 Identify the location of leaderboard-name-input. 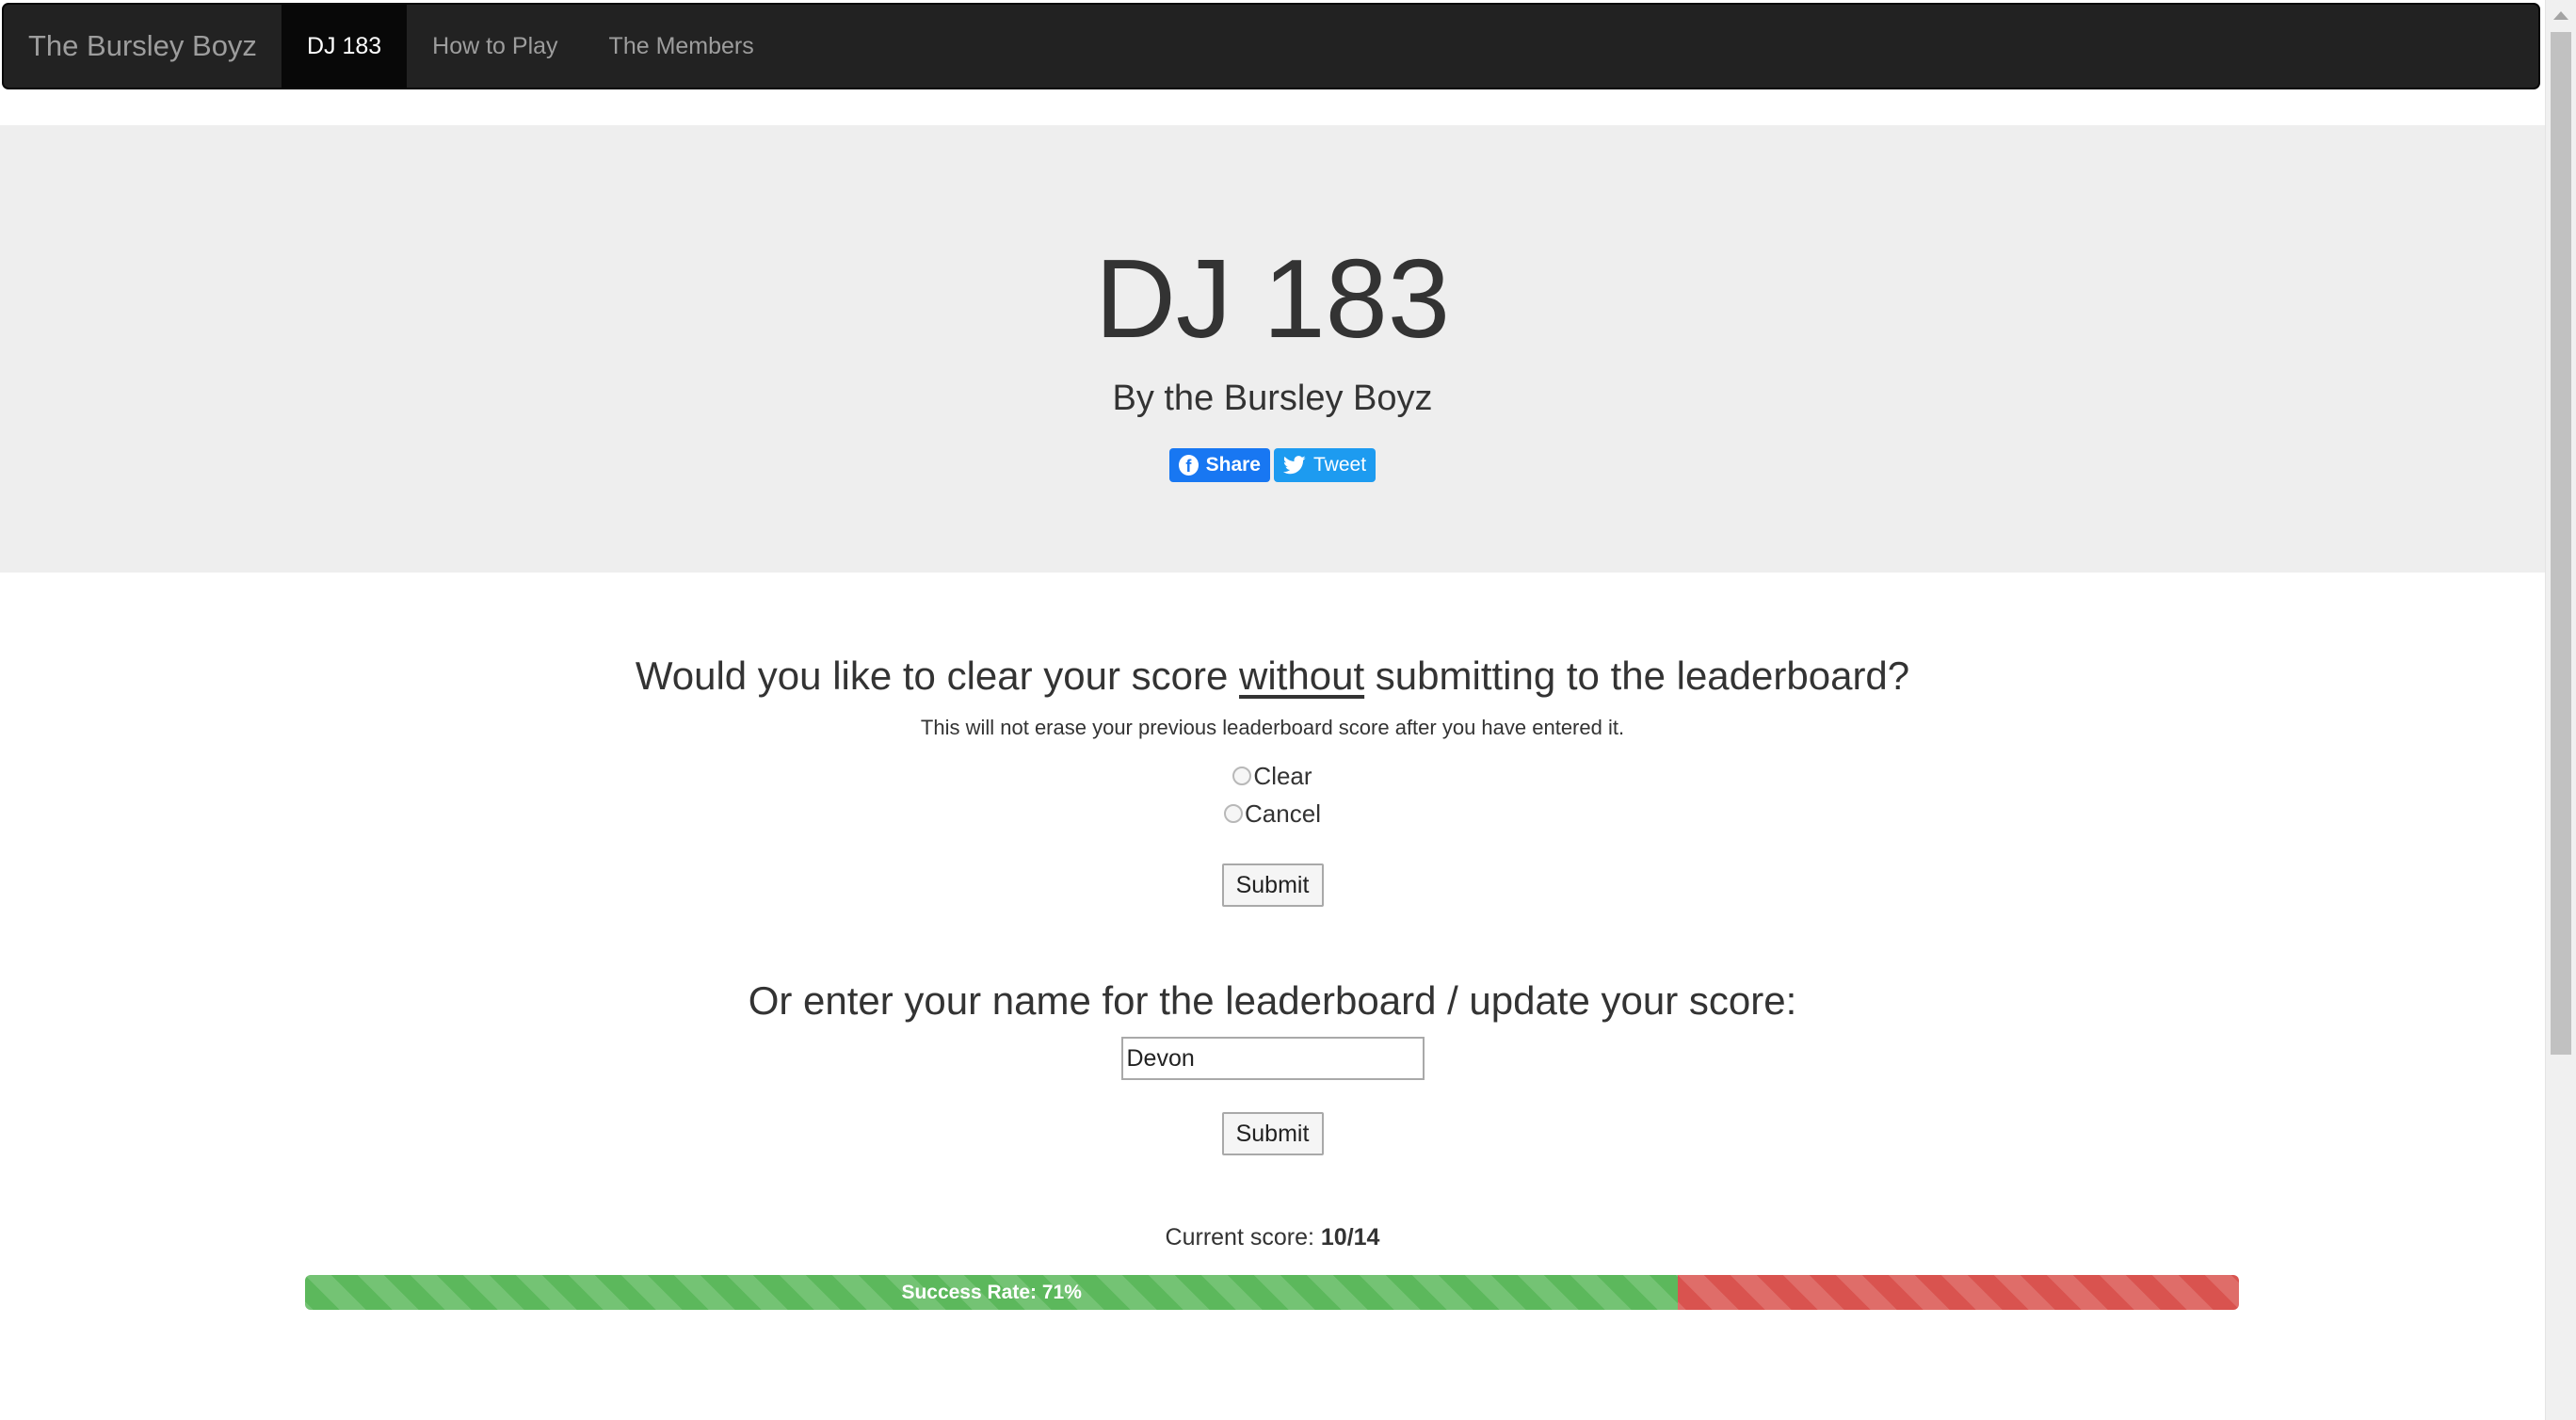
(1272, 1058).